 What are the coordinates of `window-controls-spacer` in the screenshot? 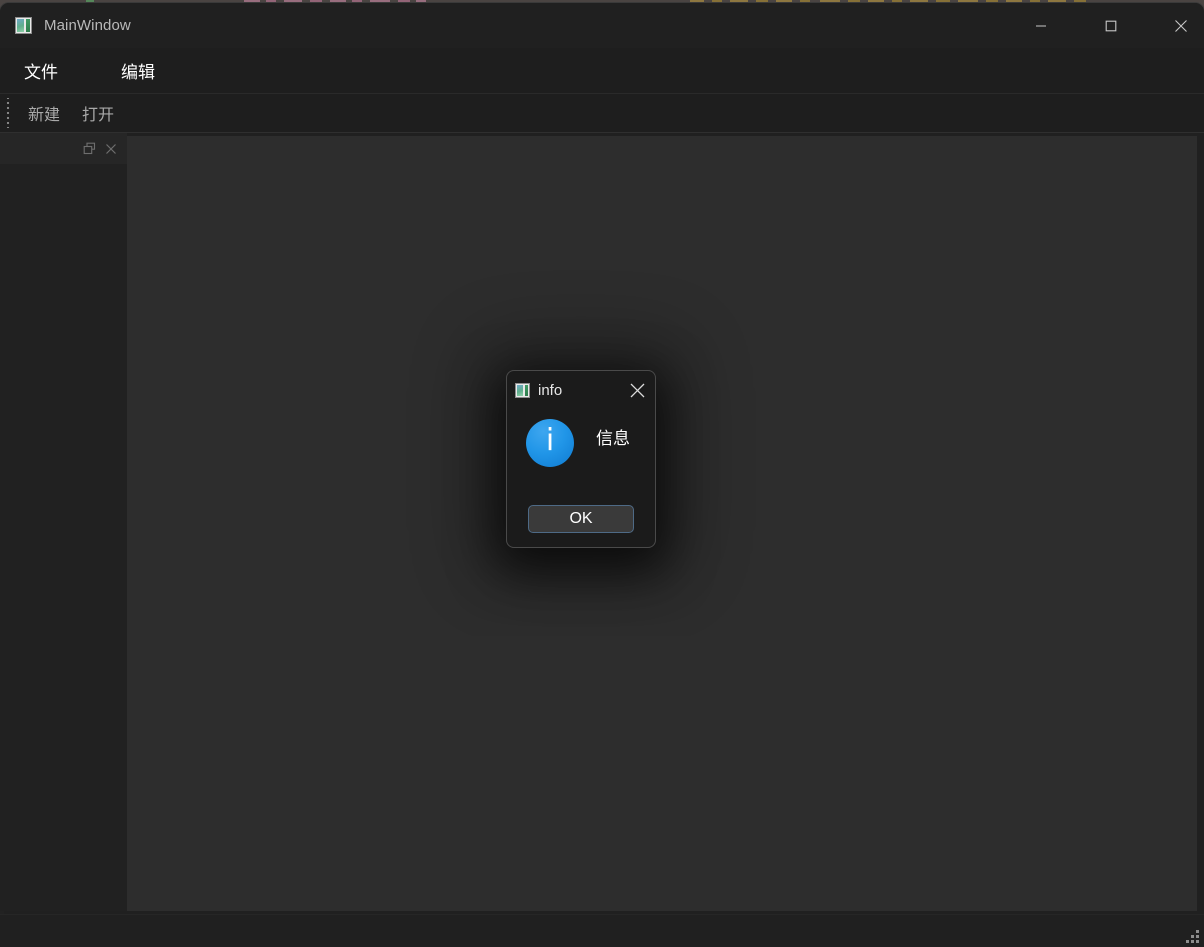 It's located at (994, 25).